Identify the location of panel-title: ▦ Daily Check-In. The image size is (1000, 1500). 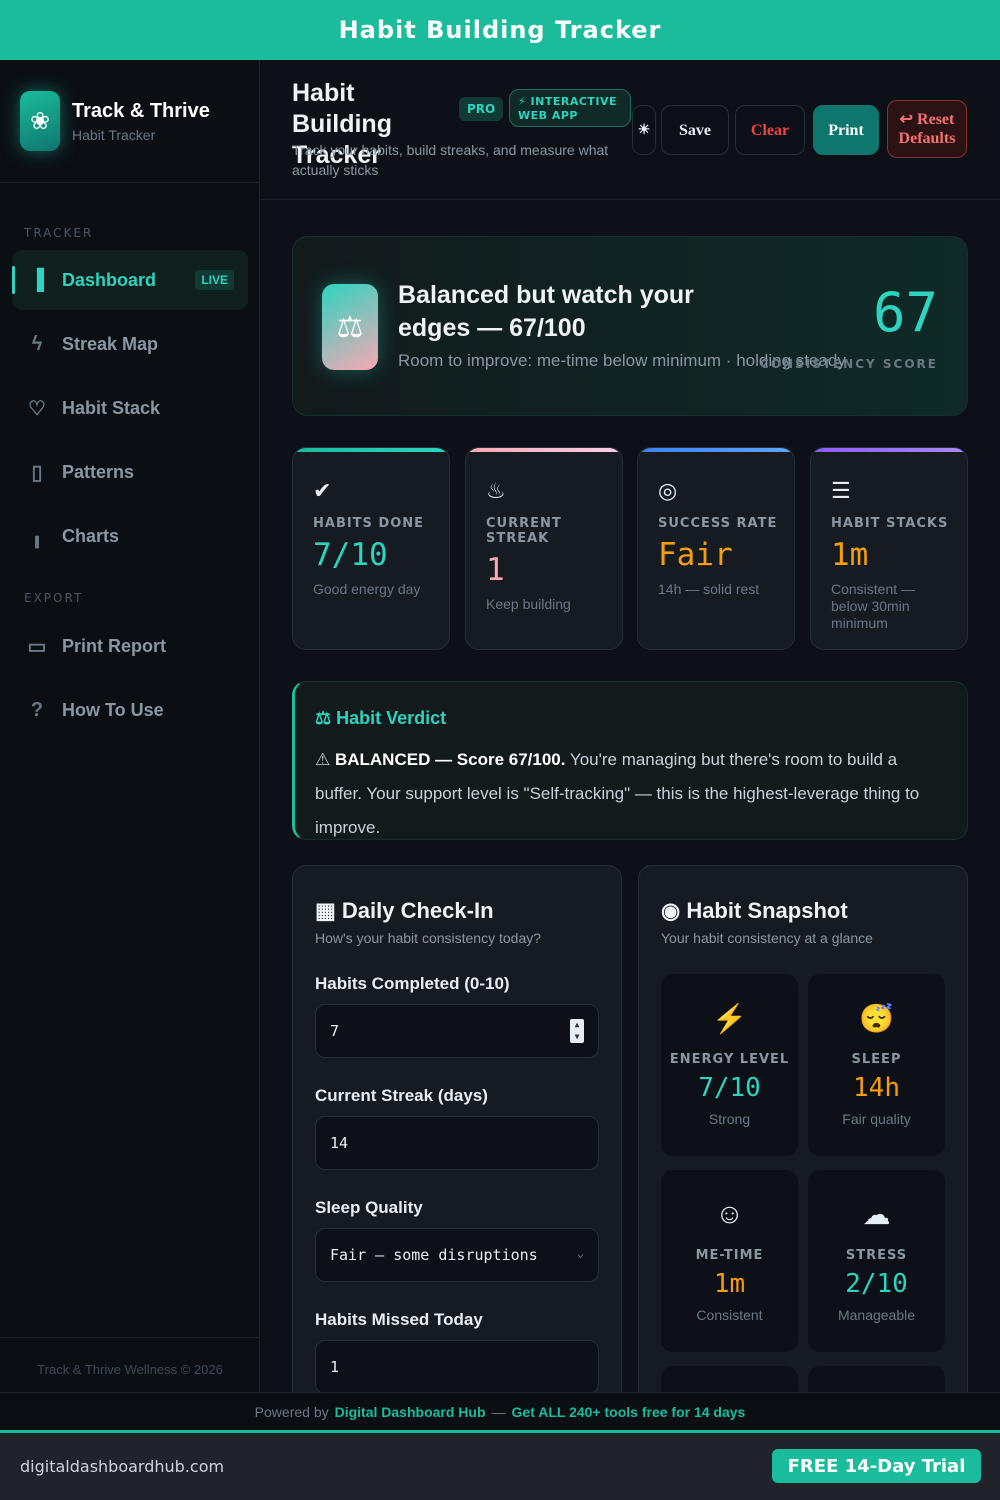
(457, 911).